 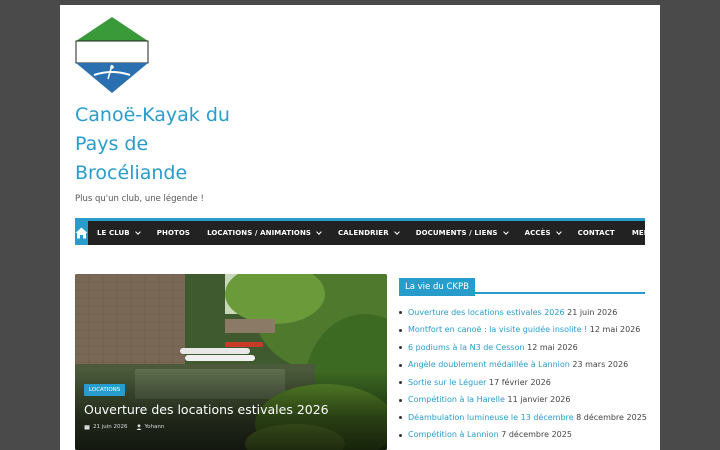 What do you see at coordinates (113, 233) in the screenshot?
I see `nav-item-label: LE CLUB` at bounding box center [113, 233].